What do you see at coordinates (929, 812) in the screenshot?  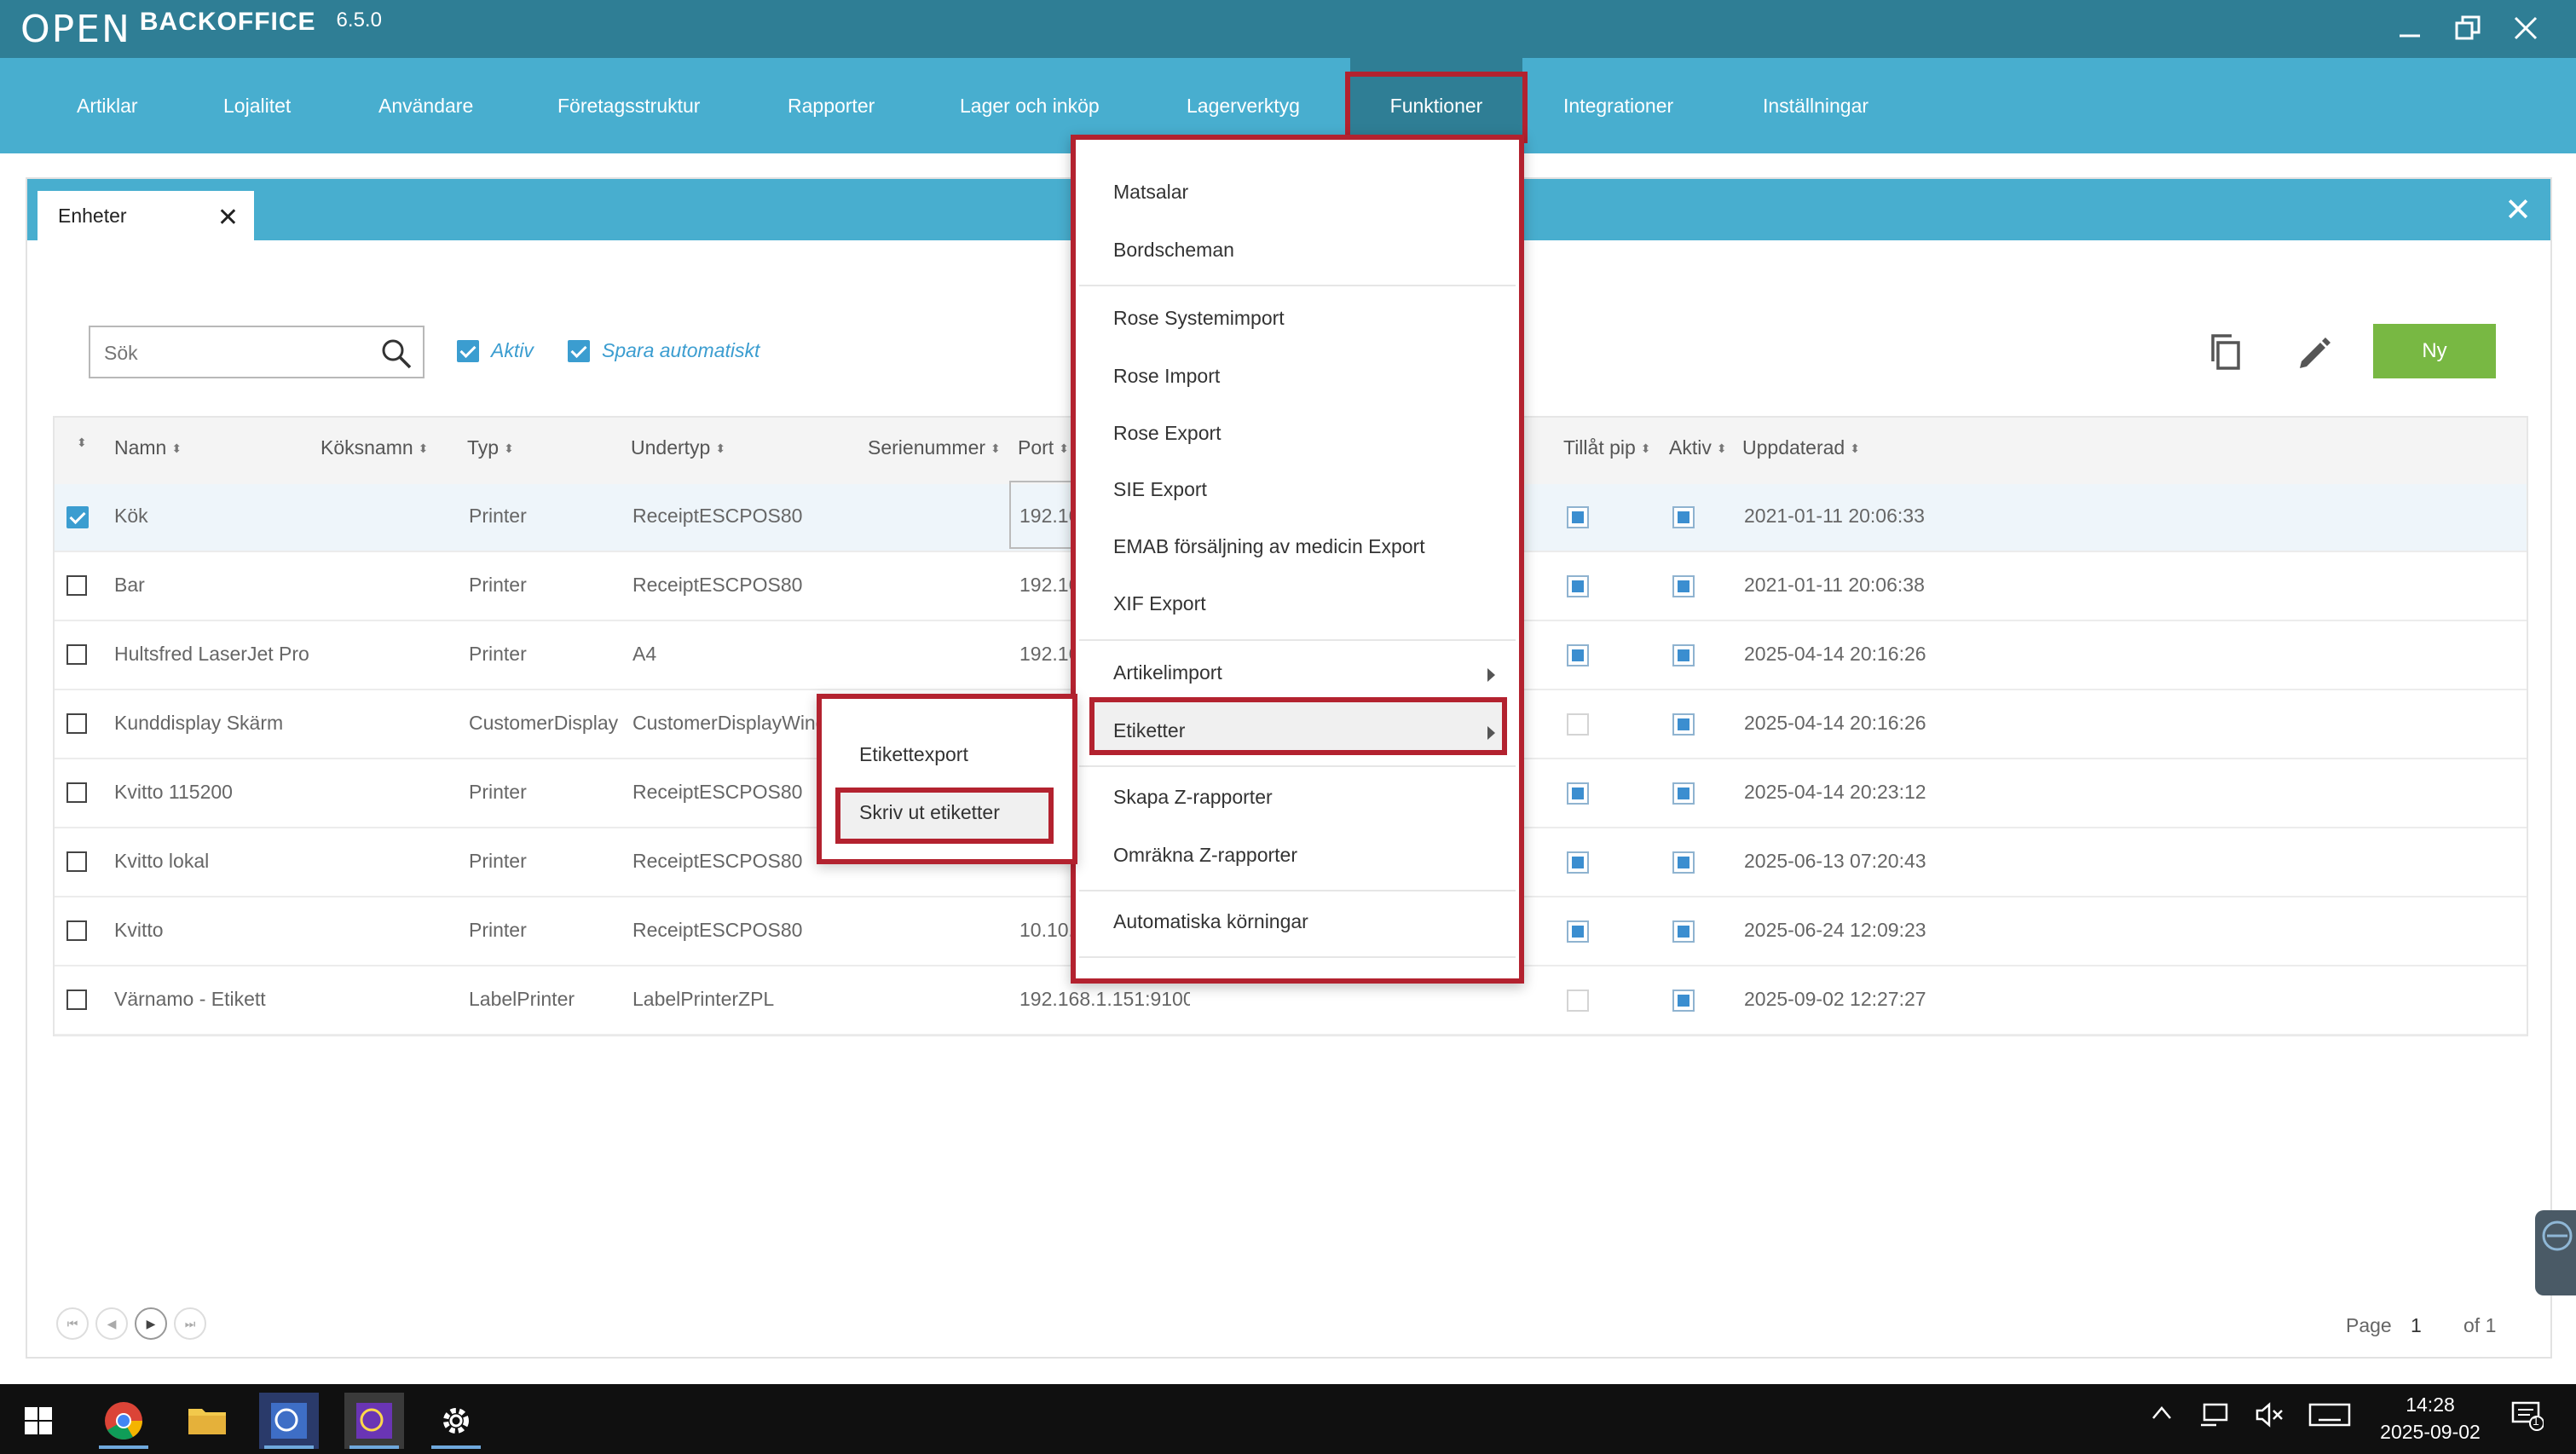 I see `submenu-skriv-ut-etiketter: Skriv ut etiketter` at bounding box center [929, 812].